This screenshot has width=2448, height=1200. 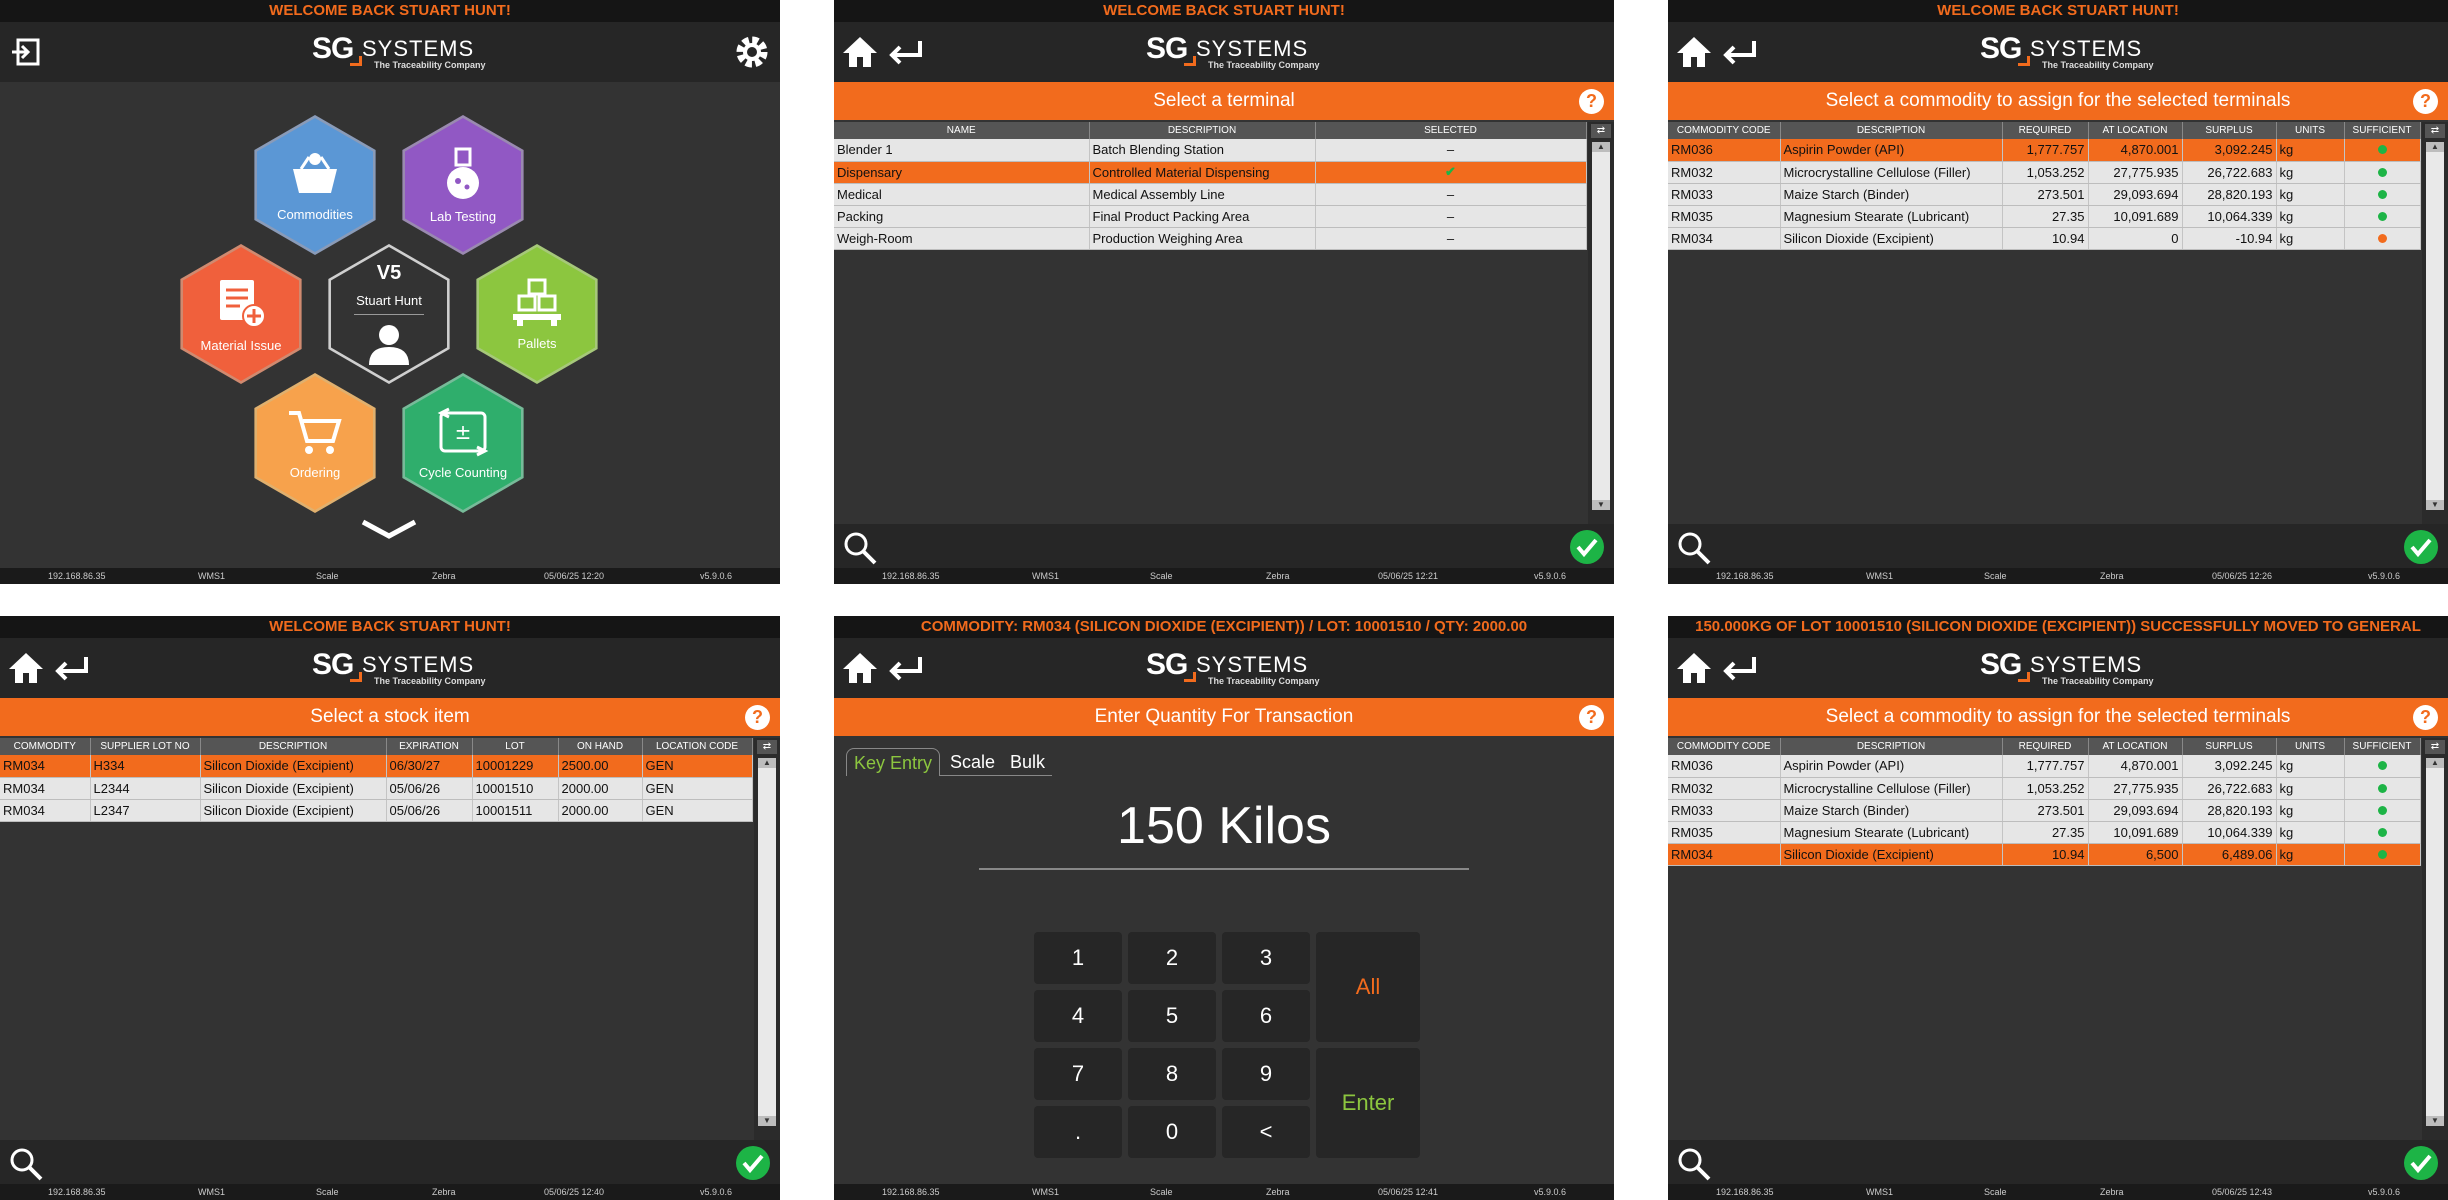 I want to click on cycle-counting-tile: ± Cycle Counting, so click(x=463, y=443).